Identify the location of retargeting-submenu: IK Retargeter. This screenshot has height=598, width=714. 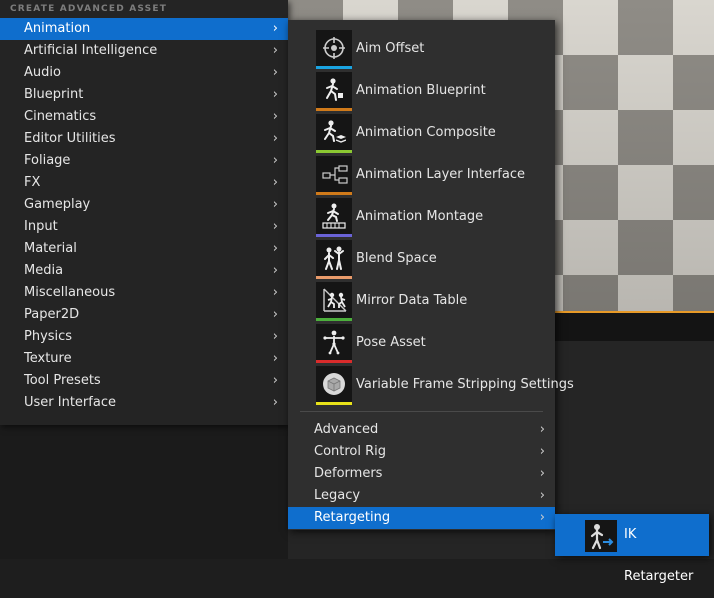
(632, 549).